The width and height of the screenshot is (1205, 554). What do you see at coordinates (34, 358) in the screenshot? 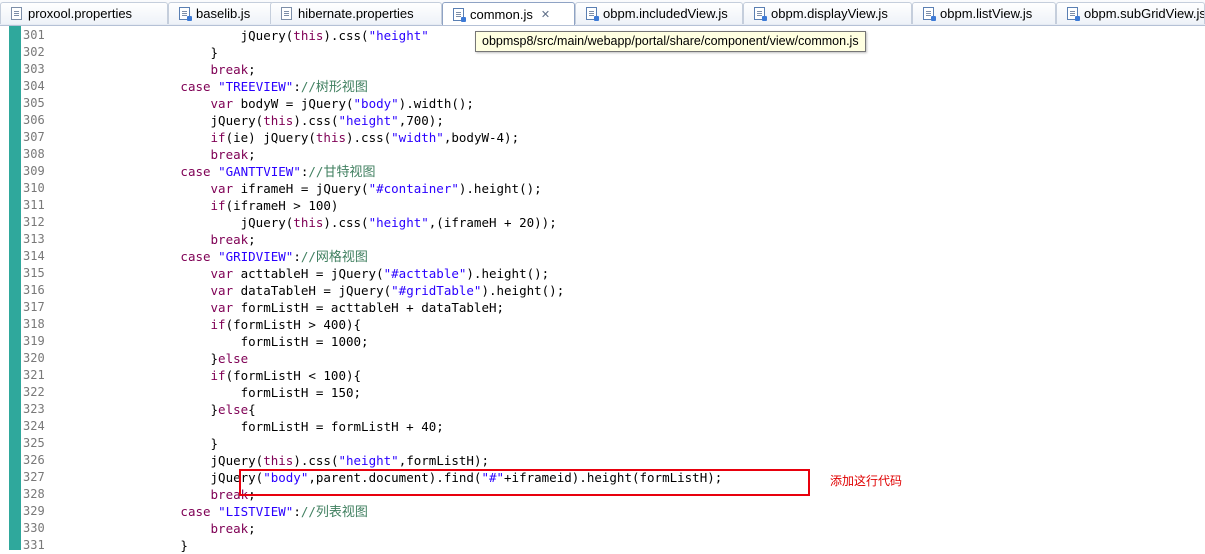
I see `line-number: 320` at bounding box center [34, 358].